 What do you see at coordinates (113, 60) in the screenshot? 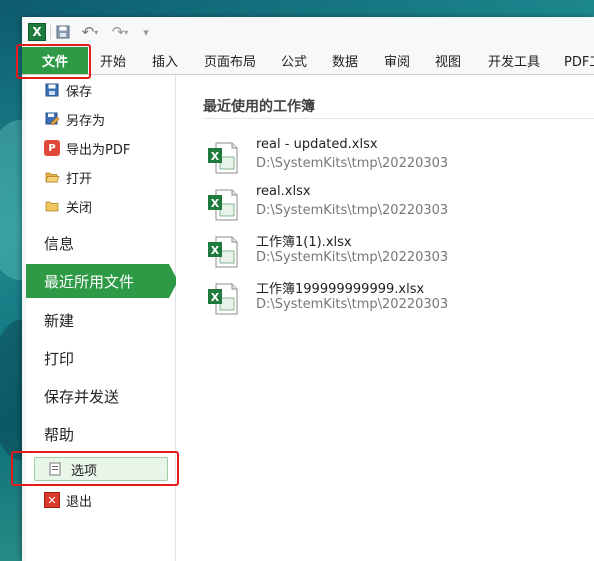
I see `tab-home: 开始` at bounding box center [113, 60].